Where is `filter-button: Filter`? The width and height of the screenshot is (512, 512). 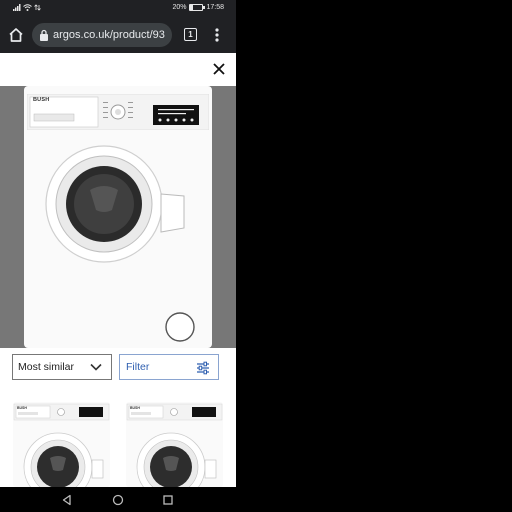
filter-button: Filter is located at coordinates (169, 367).